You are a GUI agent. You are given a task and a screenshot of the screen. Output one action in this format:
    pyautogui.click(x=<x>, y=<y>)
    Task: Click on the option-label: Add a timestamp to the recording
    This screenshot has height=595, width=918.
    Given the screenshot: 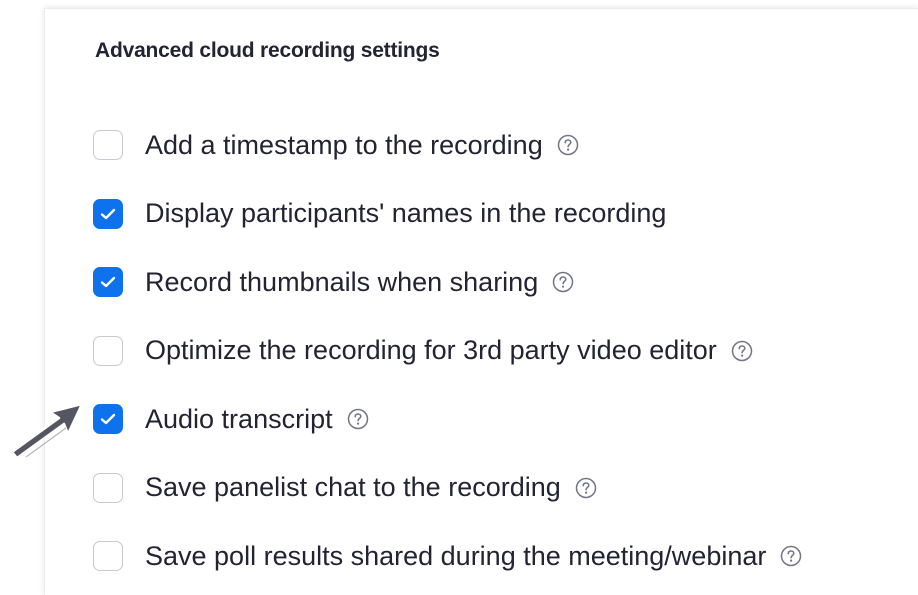 What is the action you would take?
    pyautogui.click(x=344, y=144)
    